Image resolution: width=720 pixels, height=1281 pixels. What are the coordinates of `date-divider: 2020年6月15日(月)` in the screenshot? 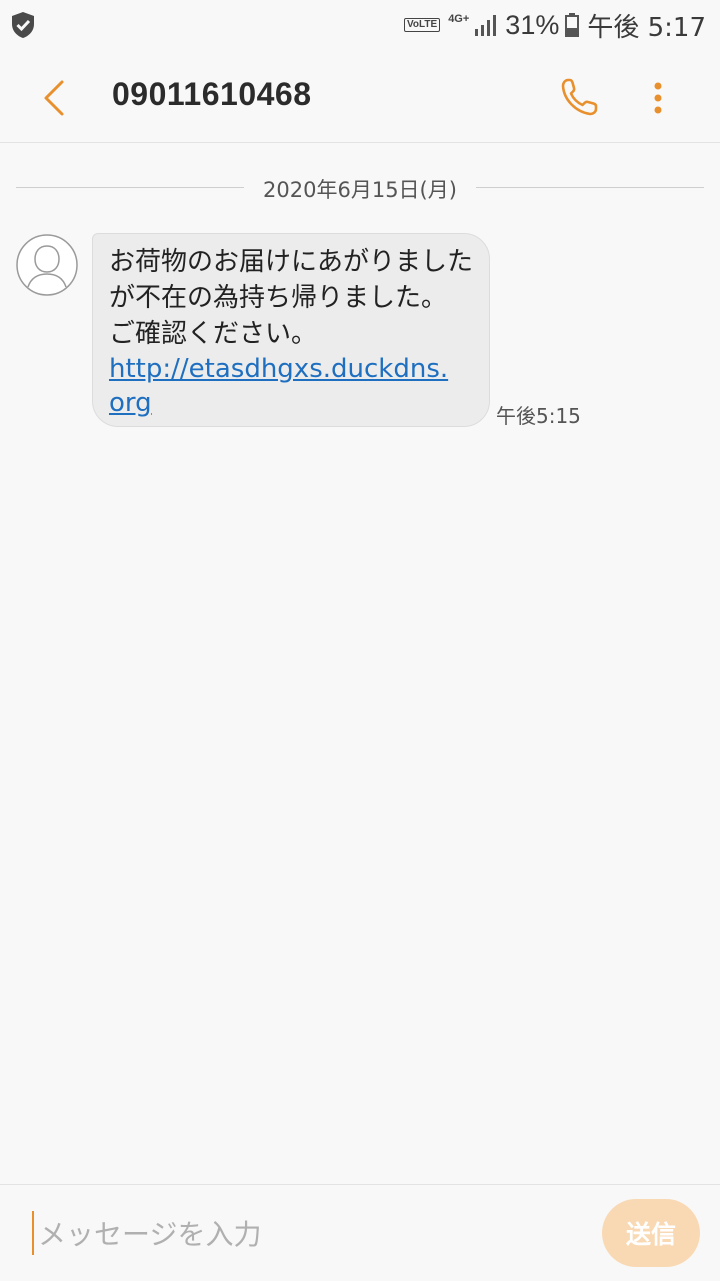 It's located at (360, 187).